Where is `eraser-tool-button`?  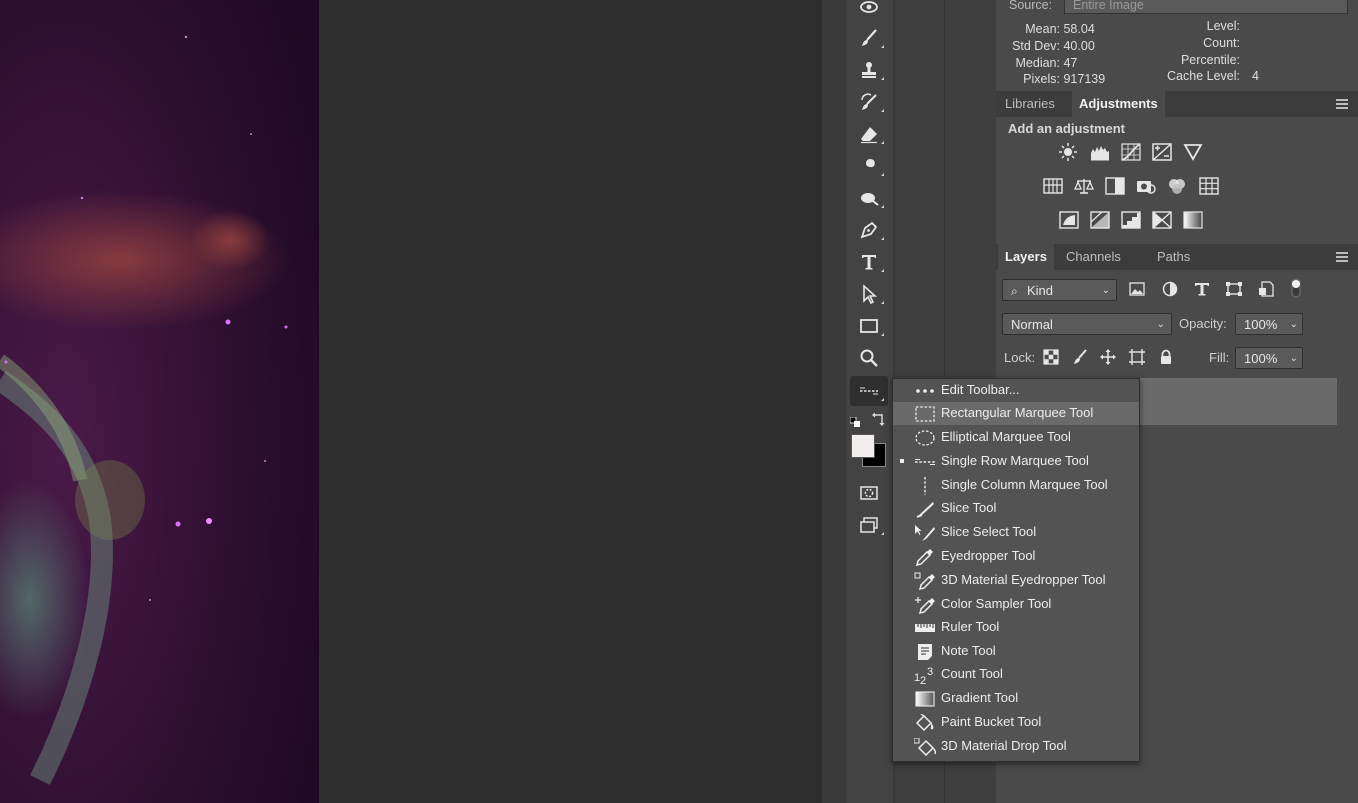
eraser-tool-button is located at coordinates (869, 134).